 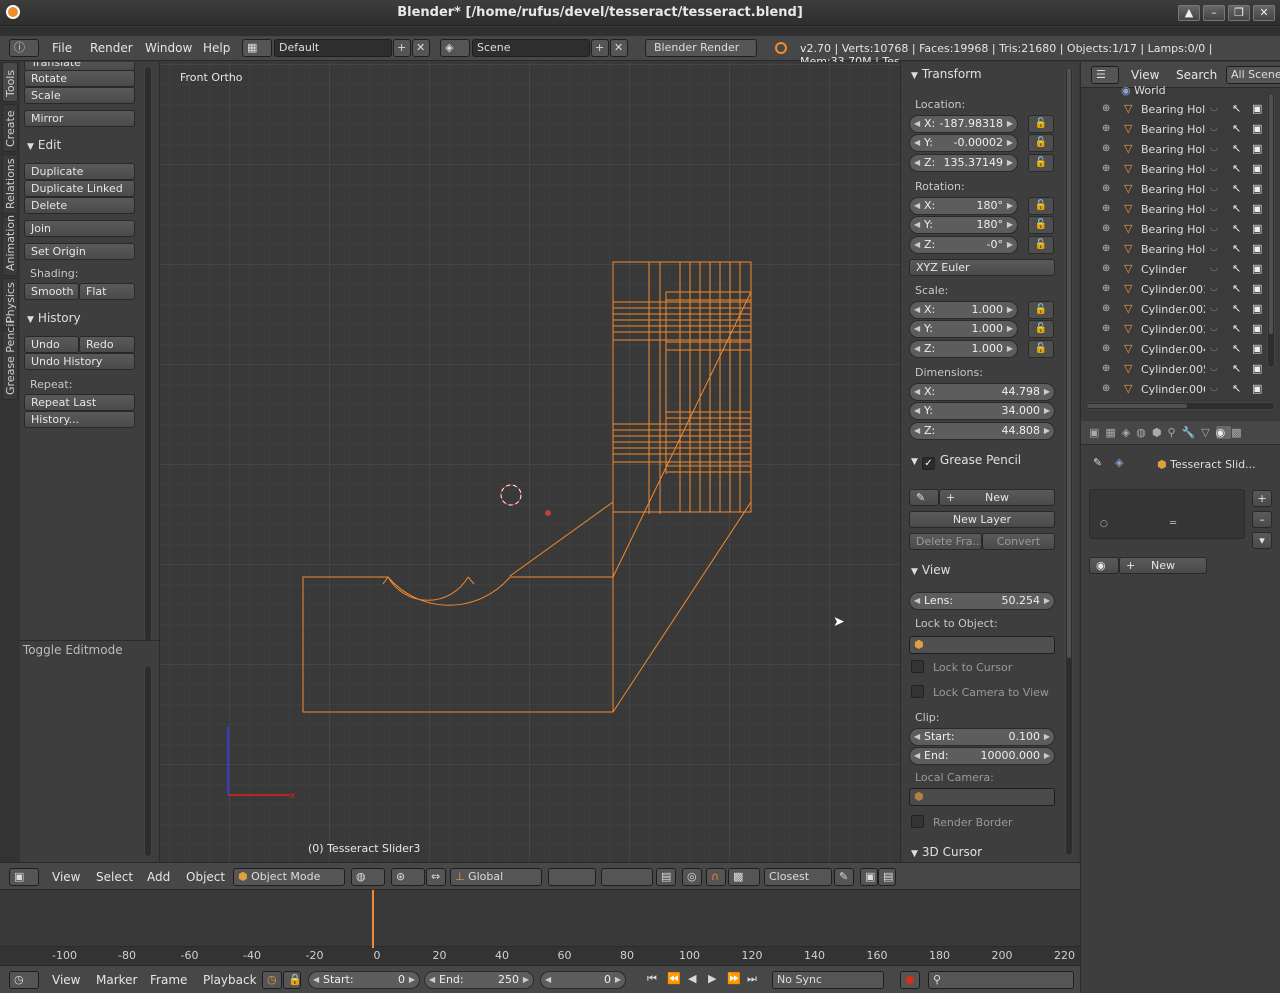 I want to click on edit-panel-header: ▼ Edit, so click(x=44, y=145).